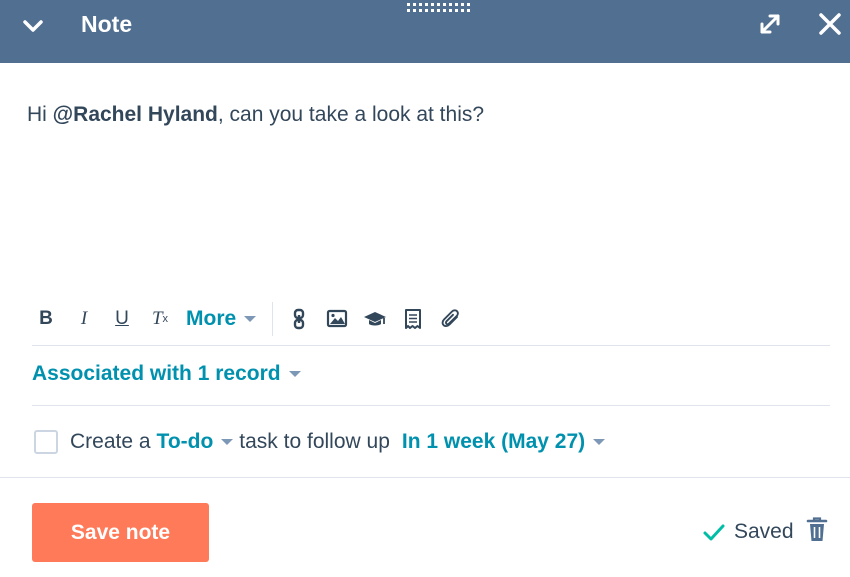 This screenshot has height=577, width=850. Describe the element at coordinates (110, 441) in the screenshot. I see `task-text-before: Create a` at that location.